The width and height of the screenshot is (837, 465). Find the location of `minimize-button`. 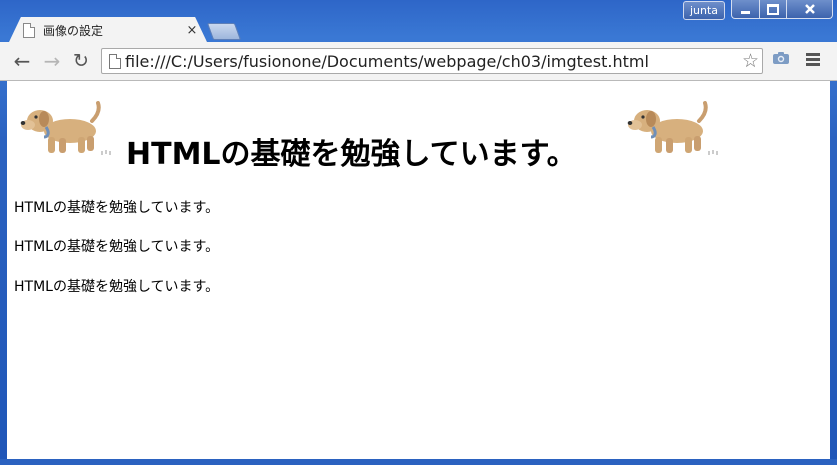

minimize-button is located at coordinates (745, 9).